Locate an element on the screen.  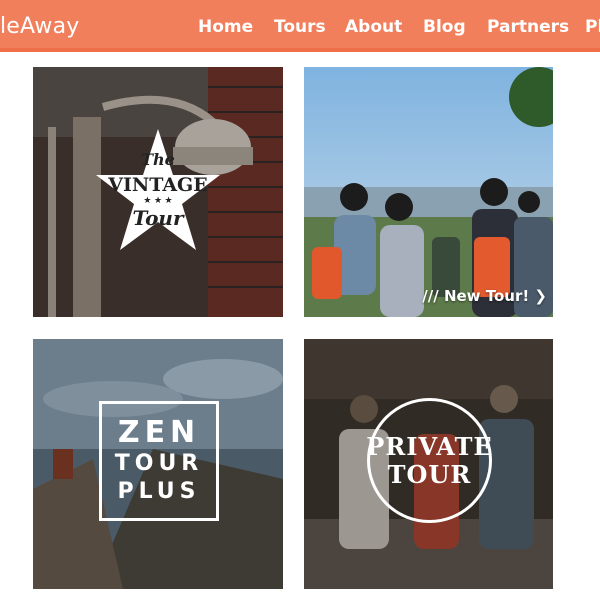
vintage-line1: The is located at coordinates (158, 159).